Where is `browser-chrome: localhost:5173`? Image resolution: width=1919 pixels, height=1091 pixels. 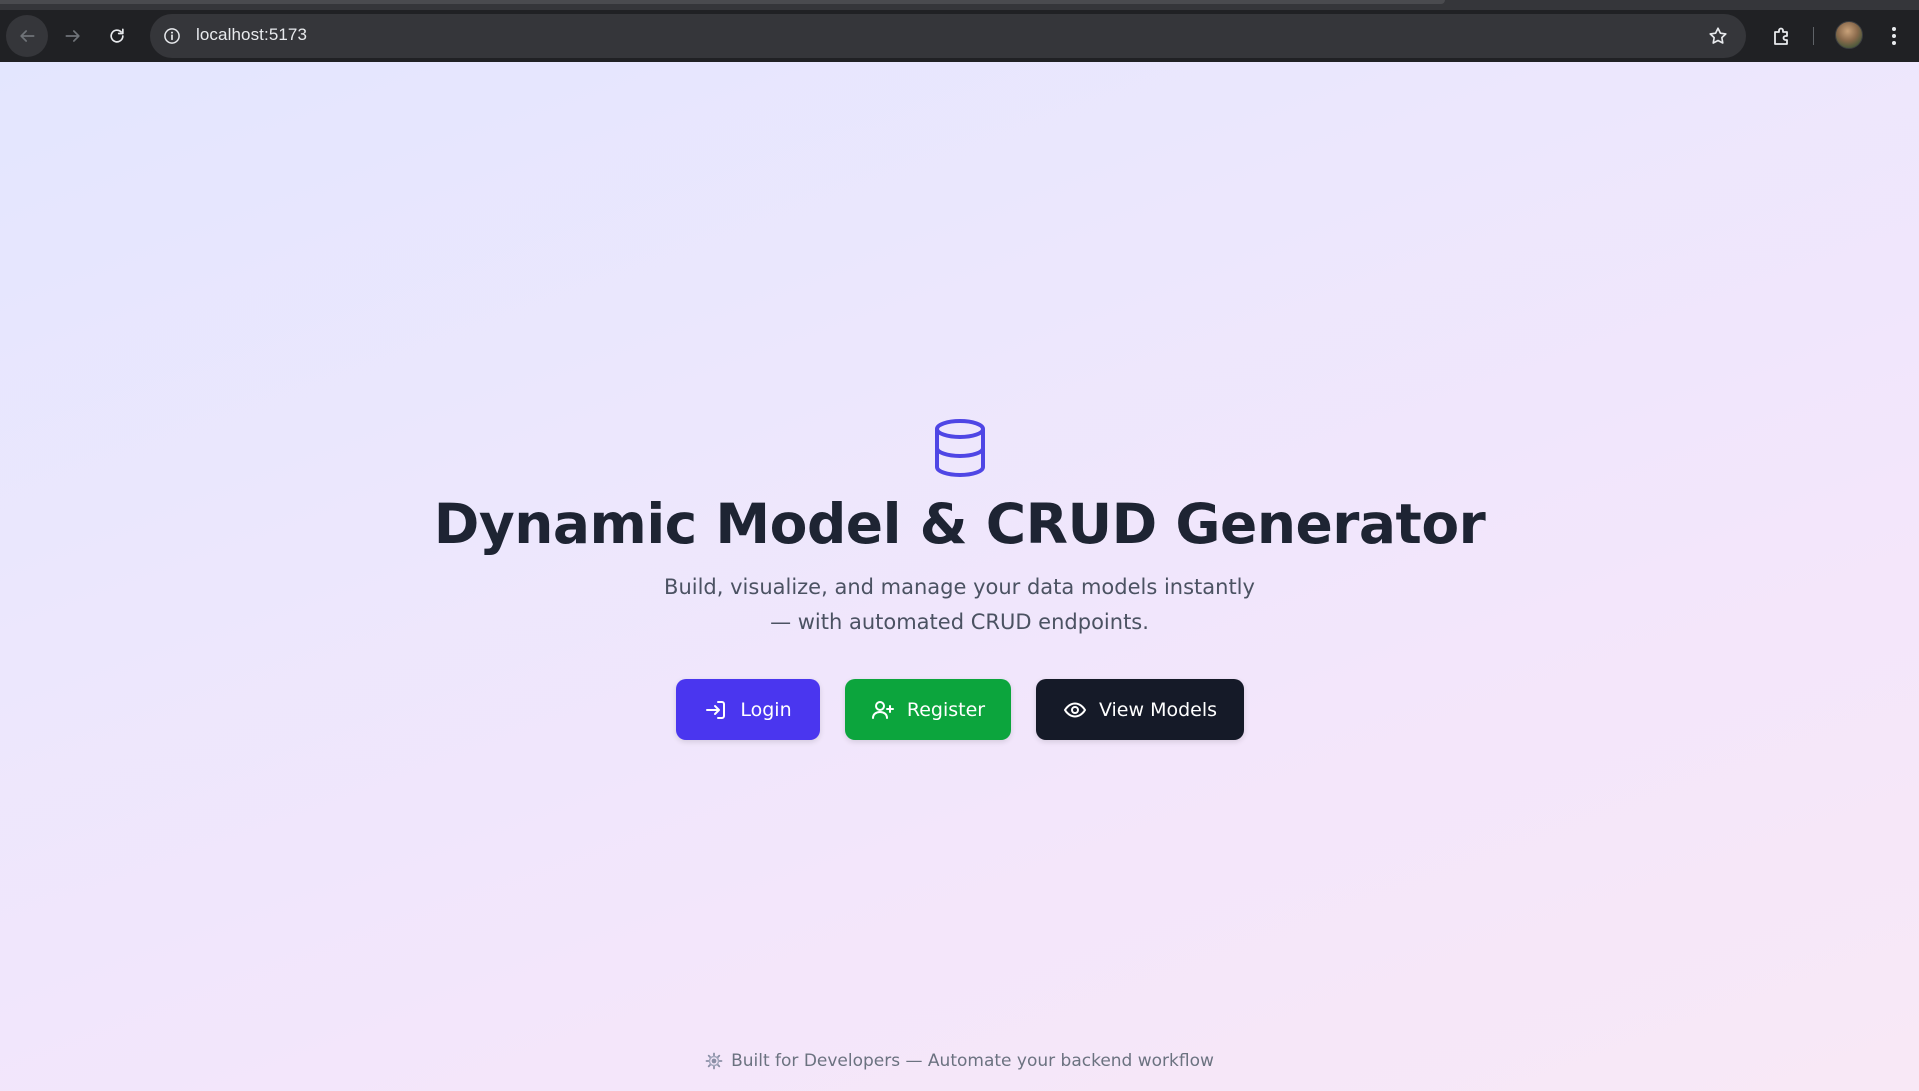 browser-chrome: localhost:5173 is located at coordinates (959, 31).